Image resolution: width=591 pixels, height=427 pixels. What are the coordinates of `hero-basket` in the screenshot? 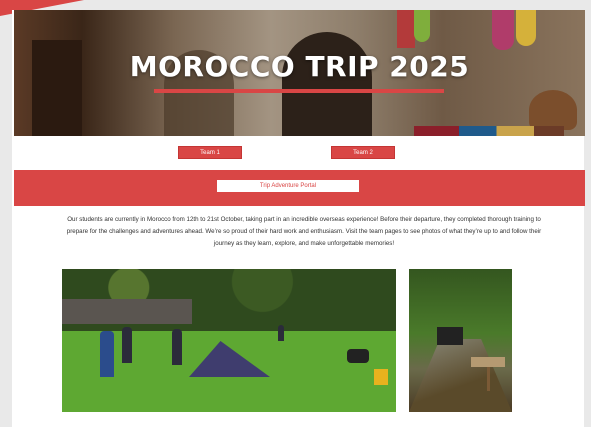 It's located at (553, 110).